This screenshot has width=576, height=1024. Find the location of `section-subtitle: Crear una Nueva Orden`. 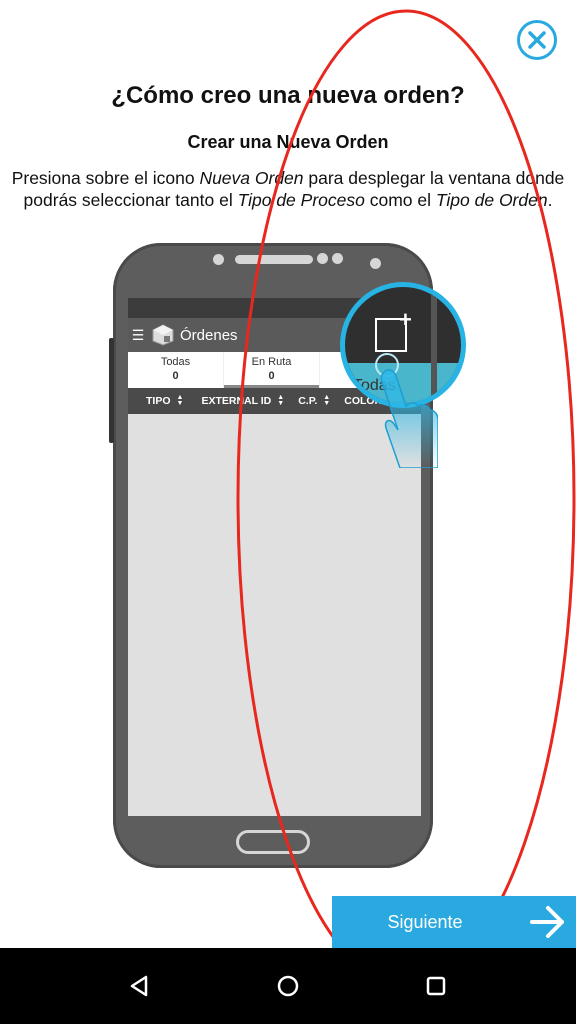

section-subtitle: Crear una Nueva Orden is located at coordinates (288, 142).